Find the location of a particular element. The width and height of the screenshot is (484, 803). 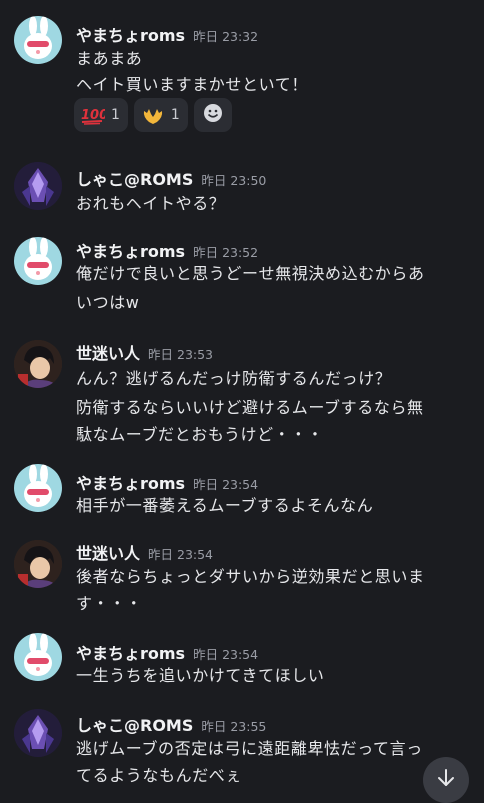

add-reaction-button is located at coordinates (212, 115).